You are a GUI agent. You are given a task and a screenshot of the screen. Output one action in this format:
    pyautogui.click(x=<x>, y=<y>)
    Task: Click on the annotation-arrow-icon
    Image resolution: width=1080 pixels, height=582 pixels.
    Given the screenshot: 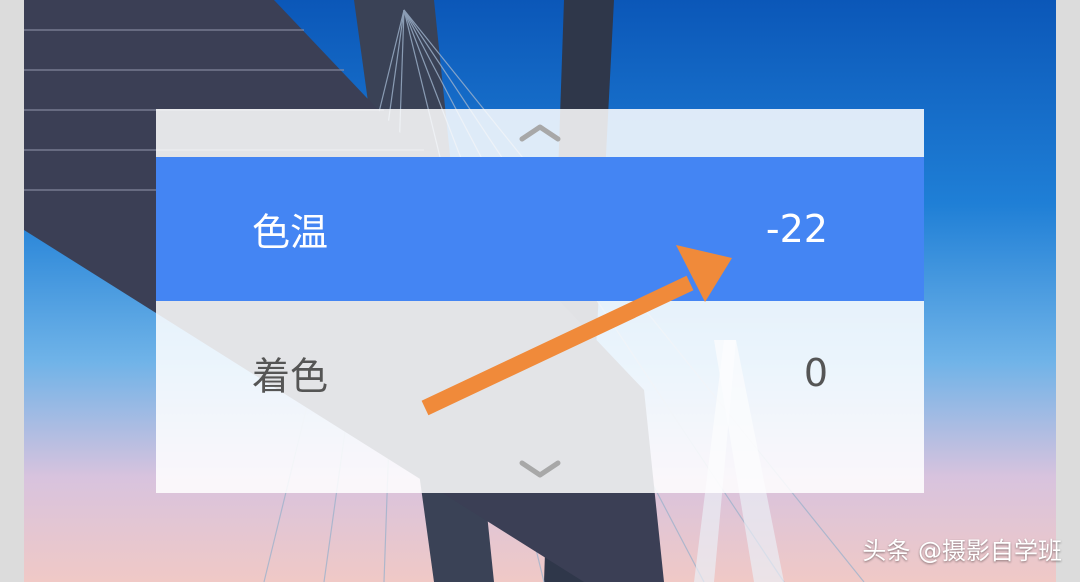 What is the action you would take?
    pyautogui.click(x=576, y=330)
    